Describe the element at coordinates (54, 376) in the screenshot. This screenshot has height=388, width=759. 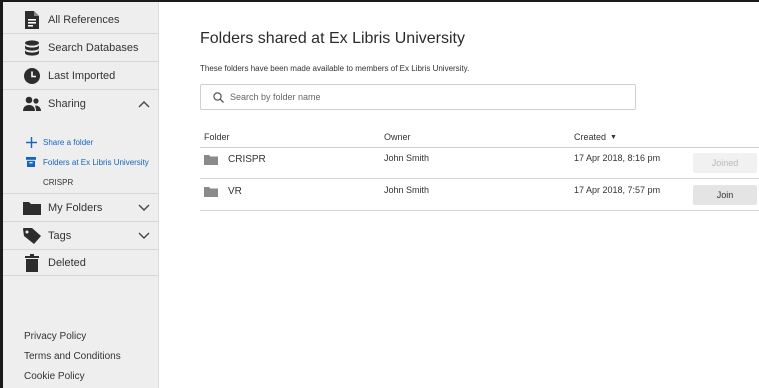
I see `cookie-policy-link: Cookie Policy` at that location.